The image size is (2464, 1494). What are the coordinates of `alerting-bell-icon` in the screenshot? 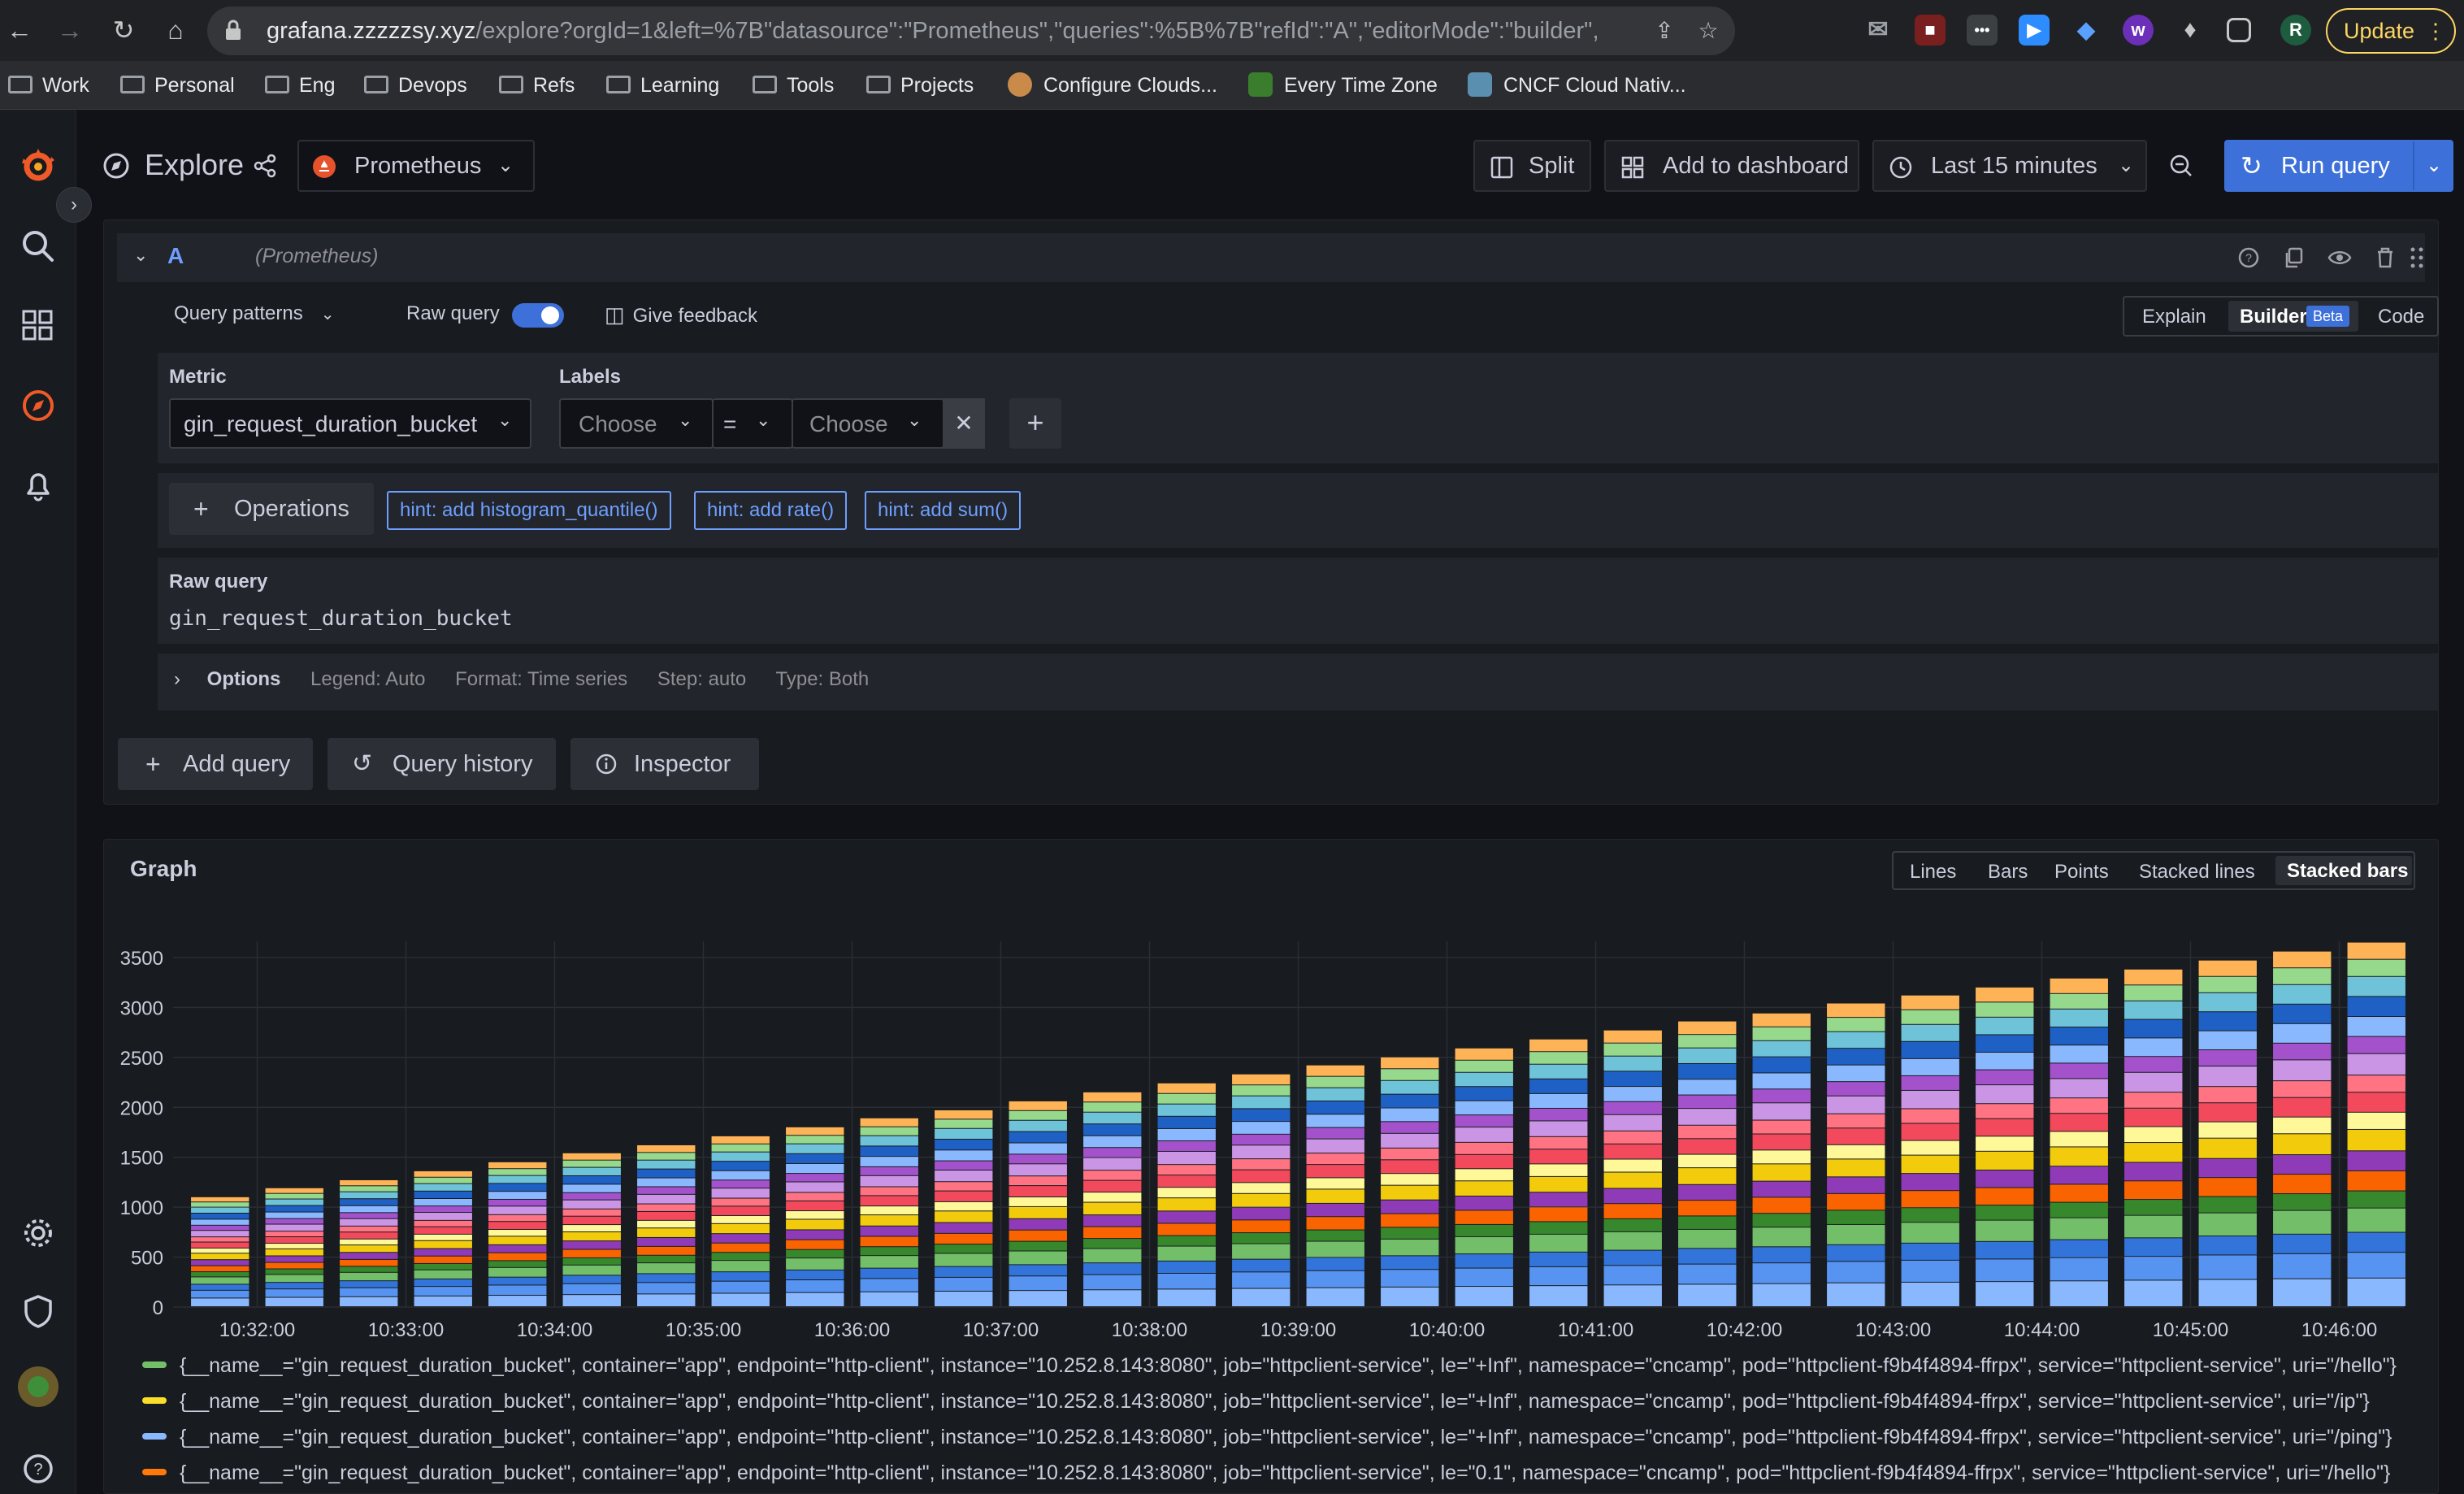 It's located at (38, 485).